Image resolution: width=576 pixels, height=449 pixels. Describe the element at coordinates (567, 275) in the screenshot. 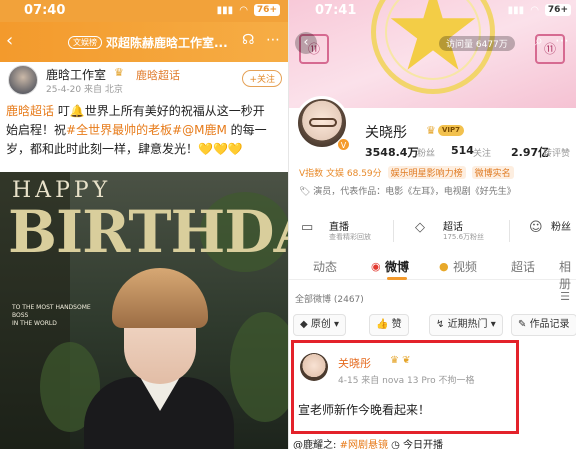

I see `tab-album: 相册` at that location.